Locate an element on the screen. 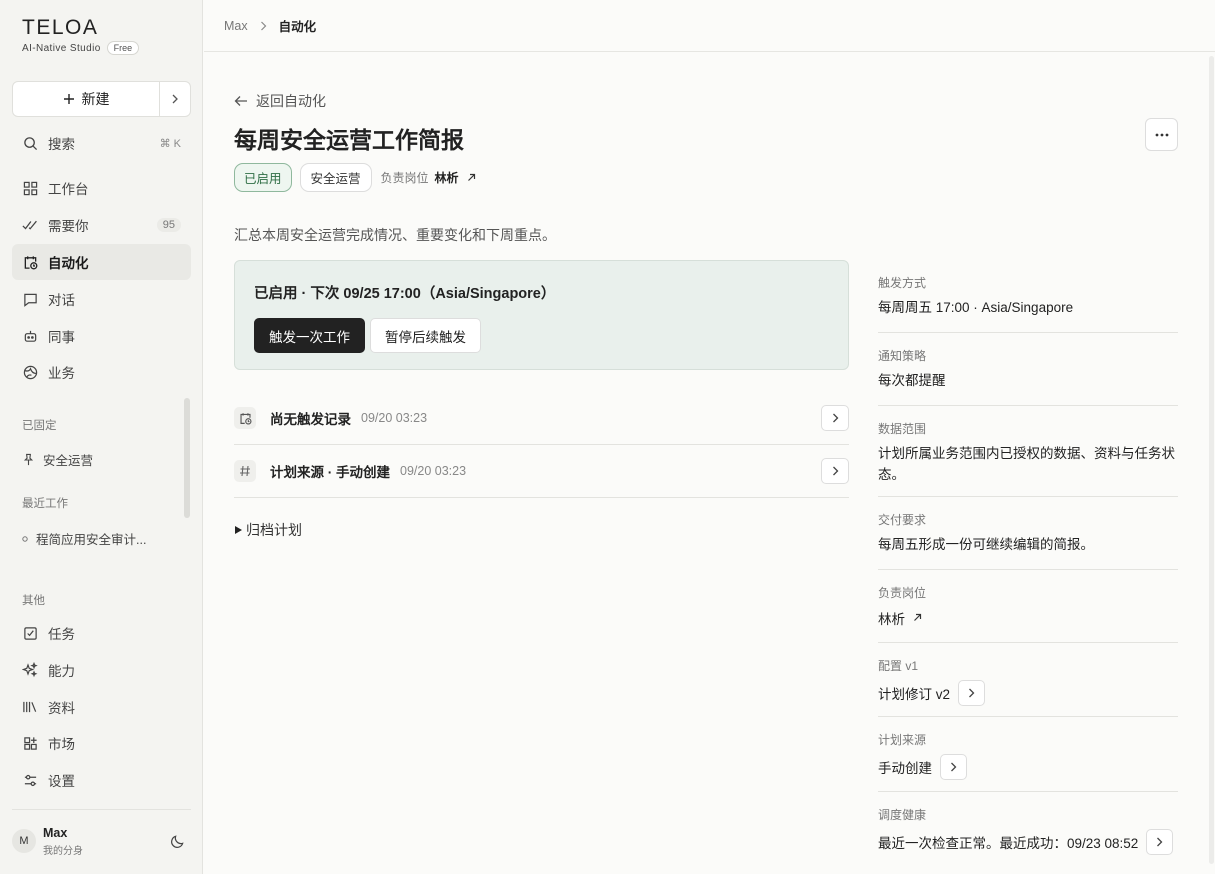 Image resolution: width=1215 pixels, height=874 pixels. trigger-once-button: 触发一次工作 is located at coordinates (309, 335).